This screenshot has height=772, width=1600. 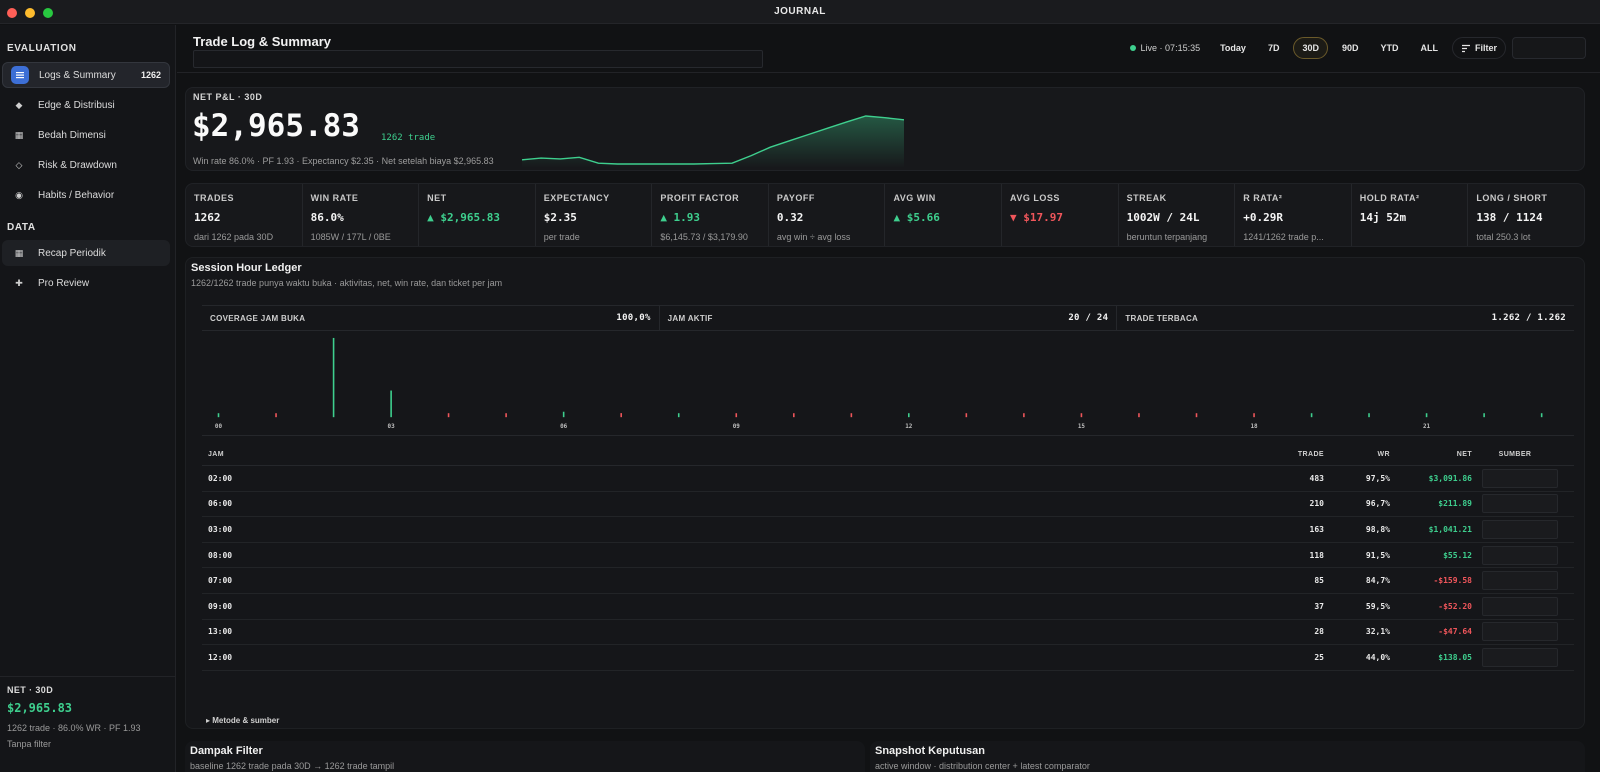 What do you see at coordinates (1517, 454) in the screenshot?
I see `col-sumber: SUMBER` at bounding box center [1517, 454].